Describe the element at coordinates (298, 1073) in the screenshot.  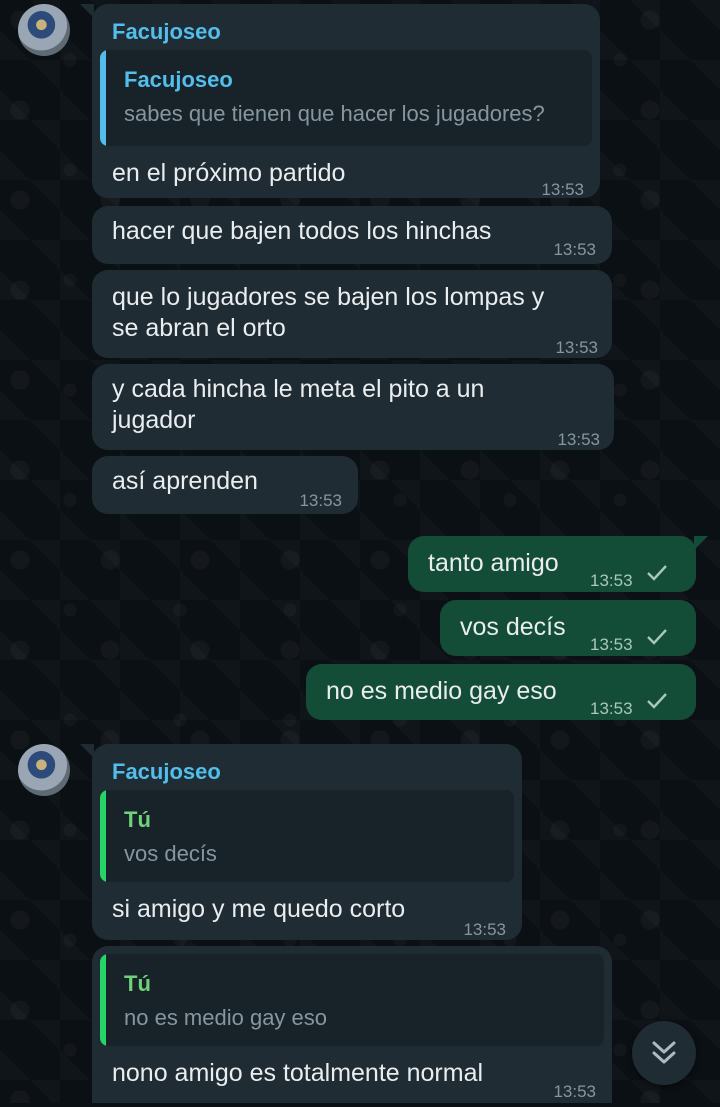
I see `message-text: nono amigo es totalmente normal` at that location.